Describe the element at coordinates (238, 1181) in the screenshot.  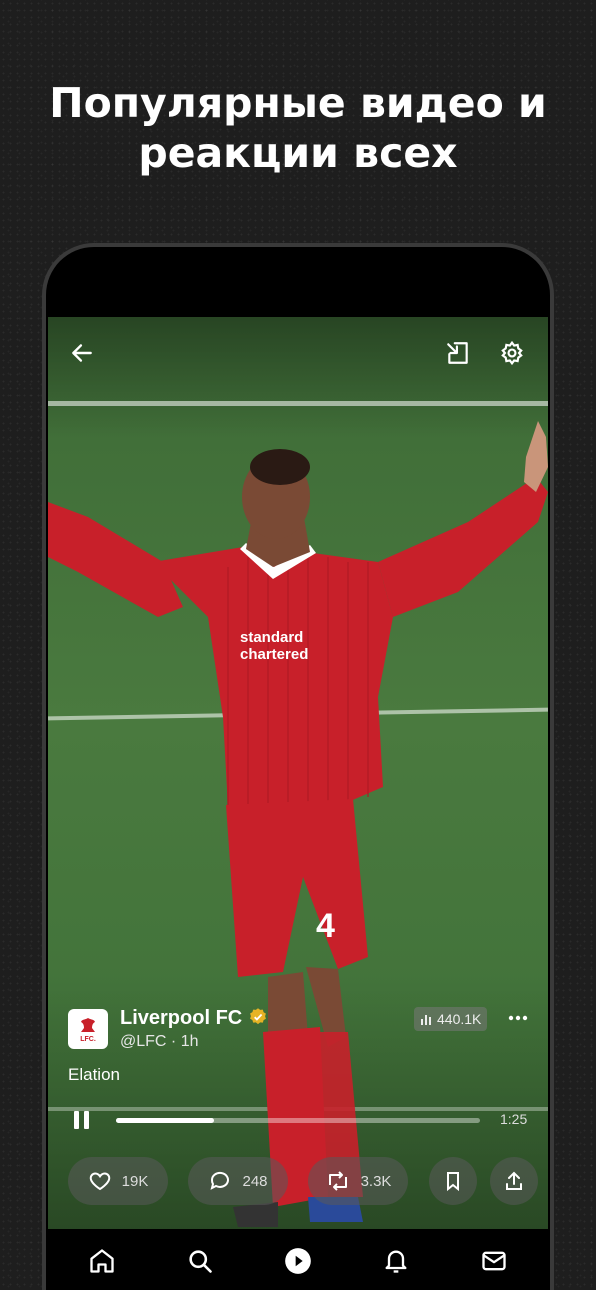
I see `reply-button: 248` at that location.